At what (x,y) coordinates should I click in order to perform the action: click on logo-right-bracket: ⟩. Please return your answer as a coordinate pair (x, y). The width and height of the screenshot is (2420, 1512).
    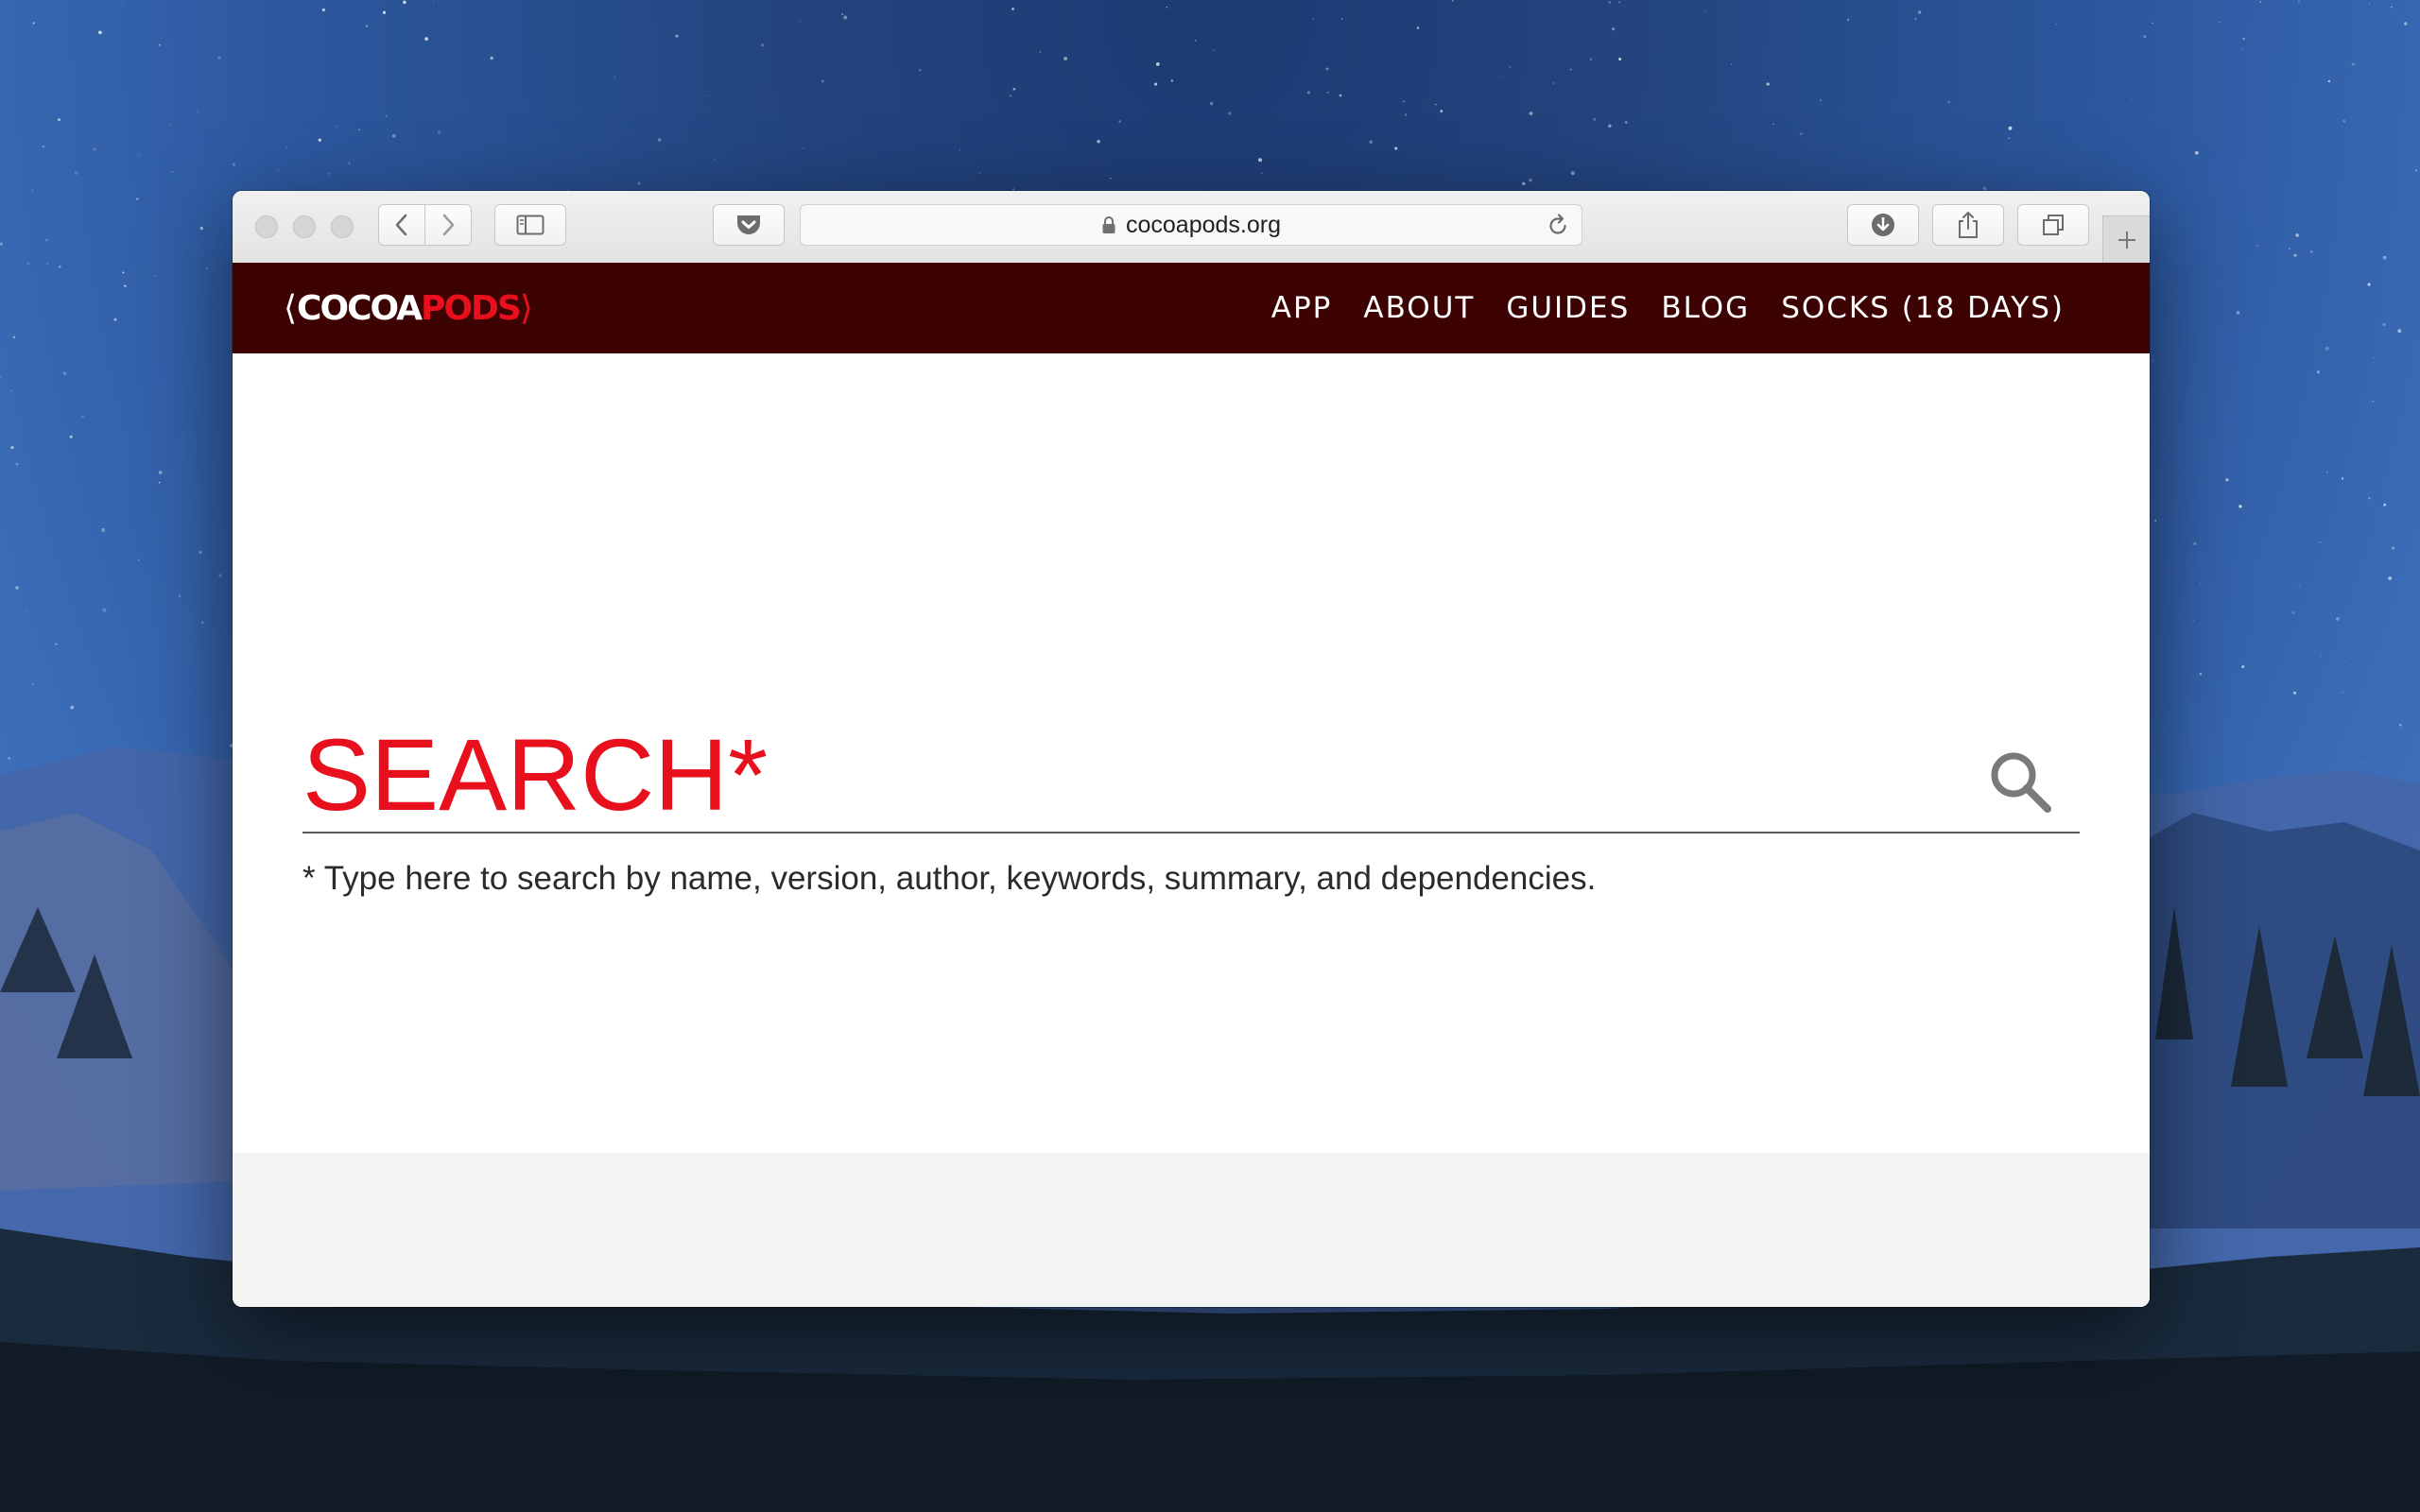
    Looking at the image, I should click on (526, 308).